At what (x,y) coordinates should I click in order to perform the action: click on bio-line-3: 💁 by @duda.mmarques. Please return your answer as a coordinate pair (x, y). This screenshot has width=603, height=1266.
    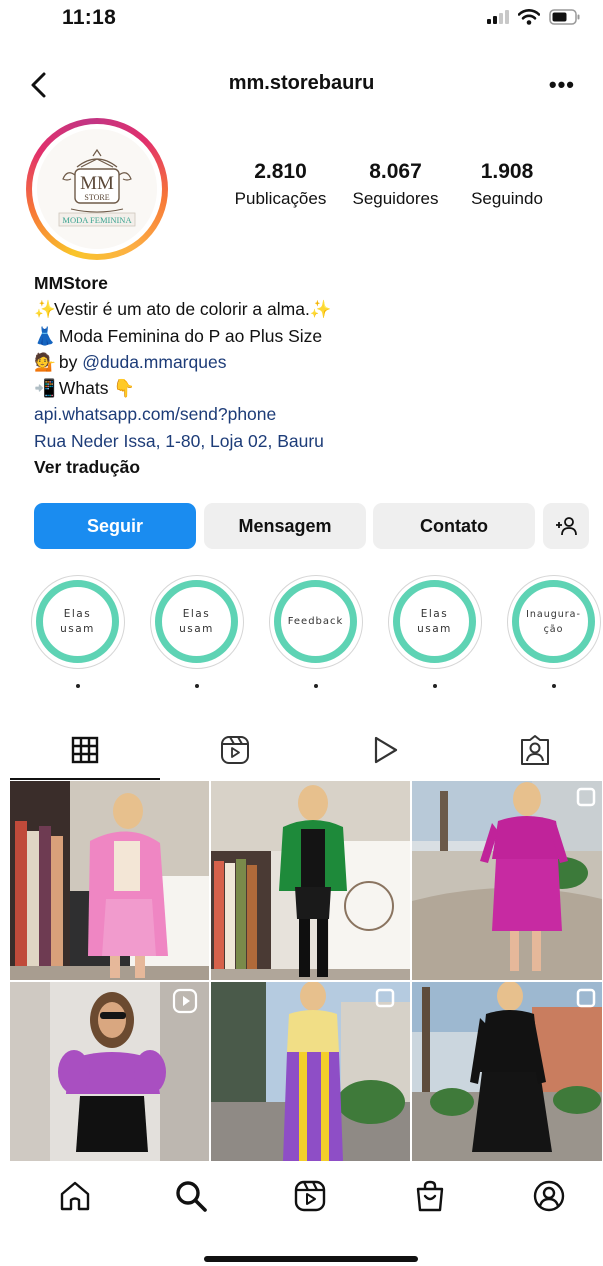
    Looking at the image, I should click on (304, 362).